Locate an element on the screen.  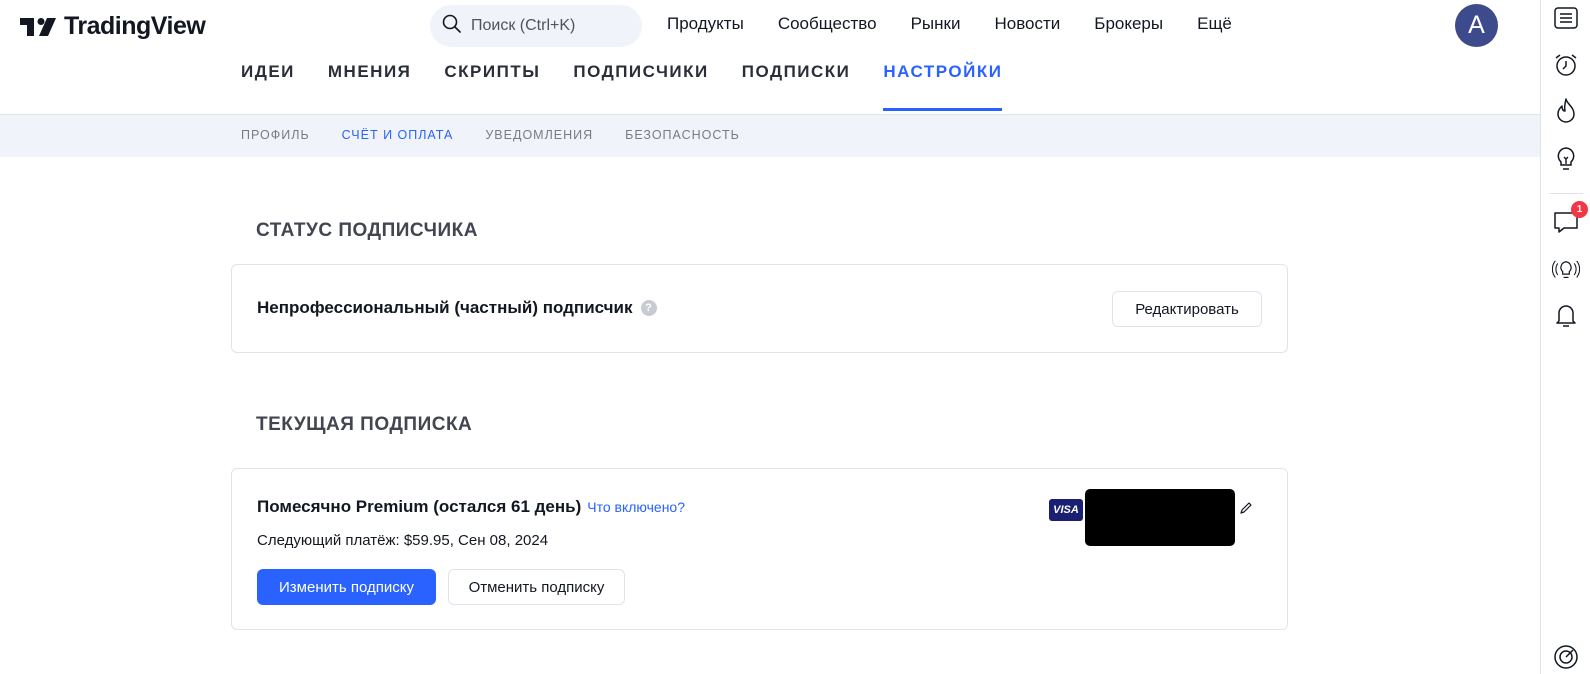
bell-icon is located at coordinates (1566, 315).